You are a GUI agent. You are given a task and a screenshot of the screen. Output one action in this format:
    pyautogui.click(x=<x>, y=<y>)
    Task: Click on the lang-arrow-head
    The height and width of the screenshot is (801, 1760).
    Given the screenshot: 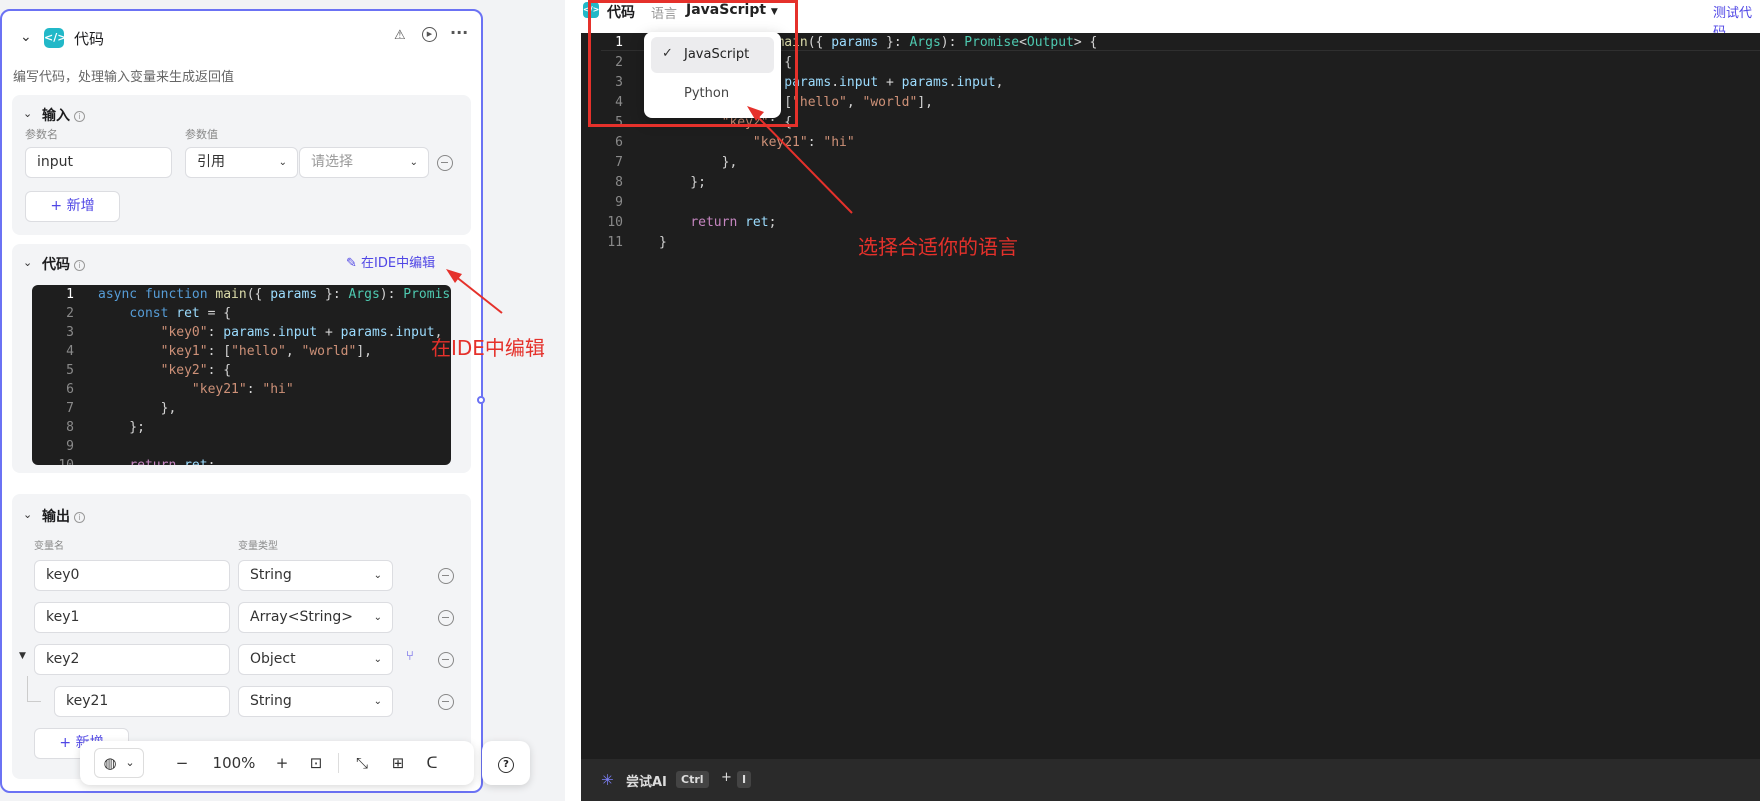 What is the action you would take?
    pyautogui.click(x=755, y=113)
    